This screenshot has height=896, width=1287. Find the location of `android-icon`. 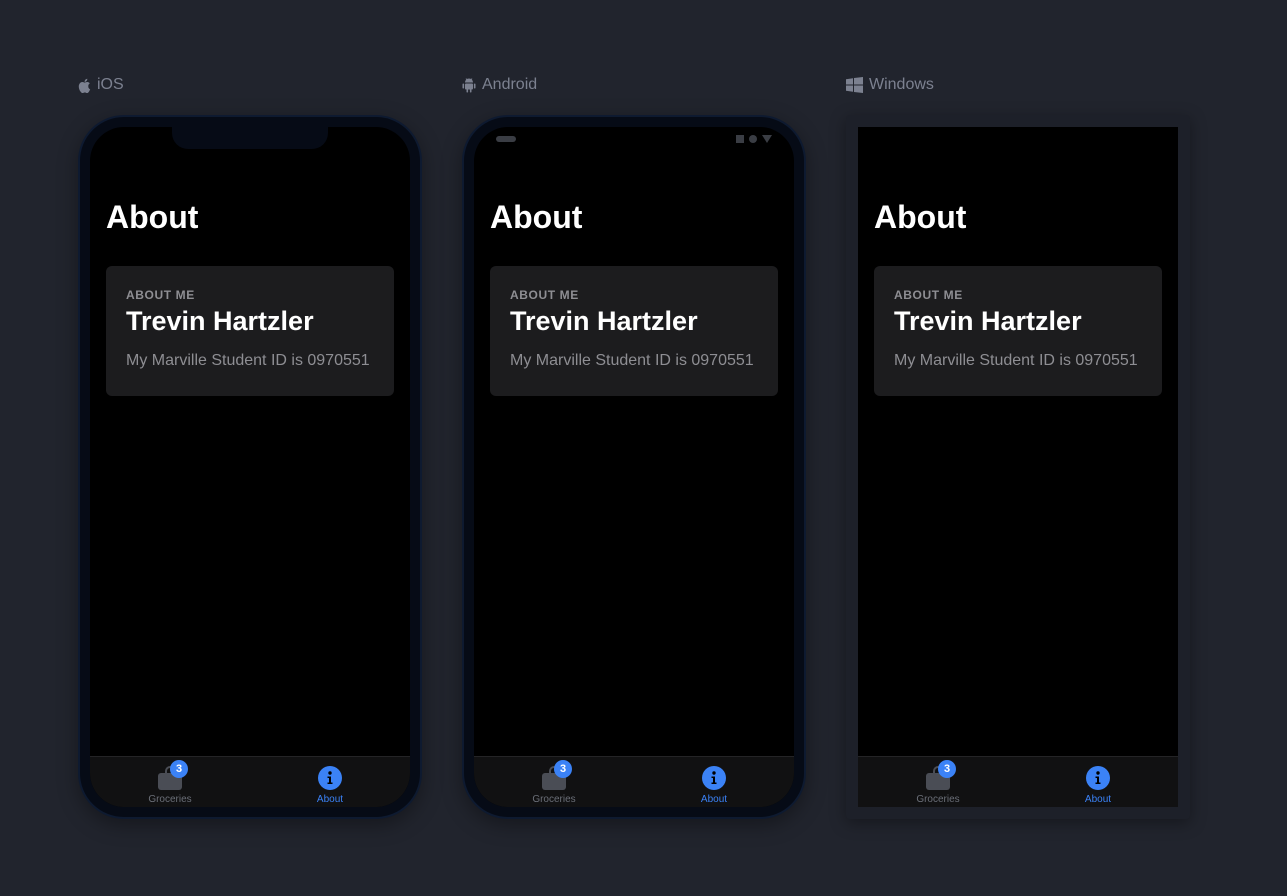

android-icon is located at coordinates (469, 85).